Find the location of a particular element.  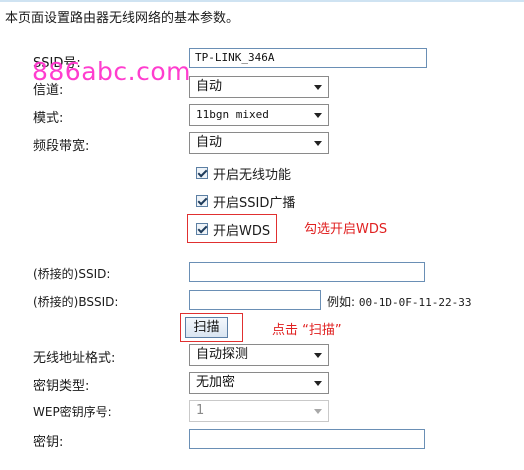

key-type-label: 密钥类型: is located at coordinates (61, 386).